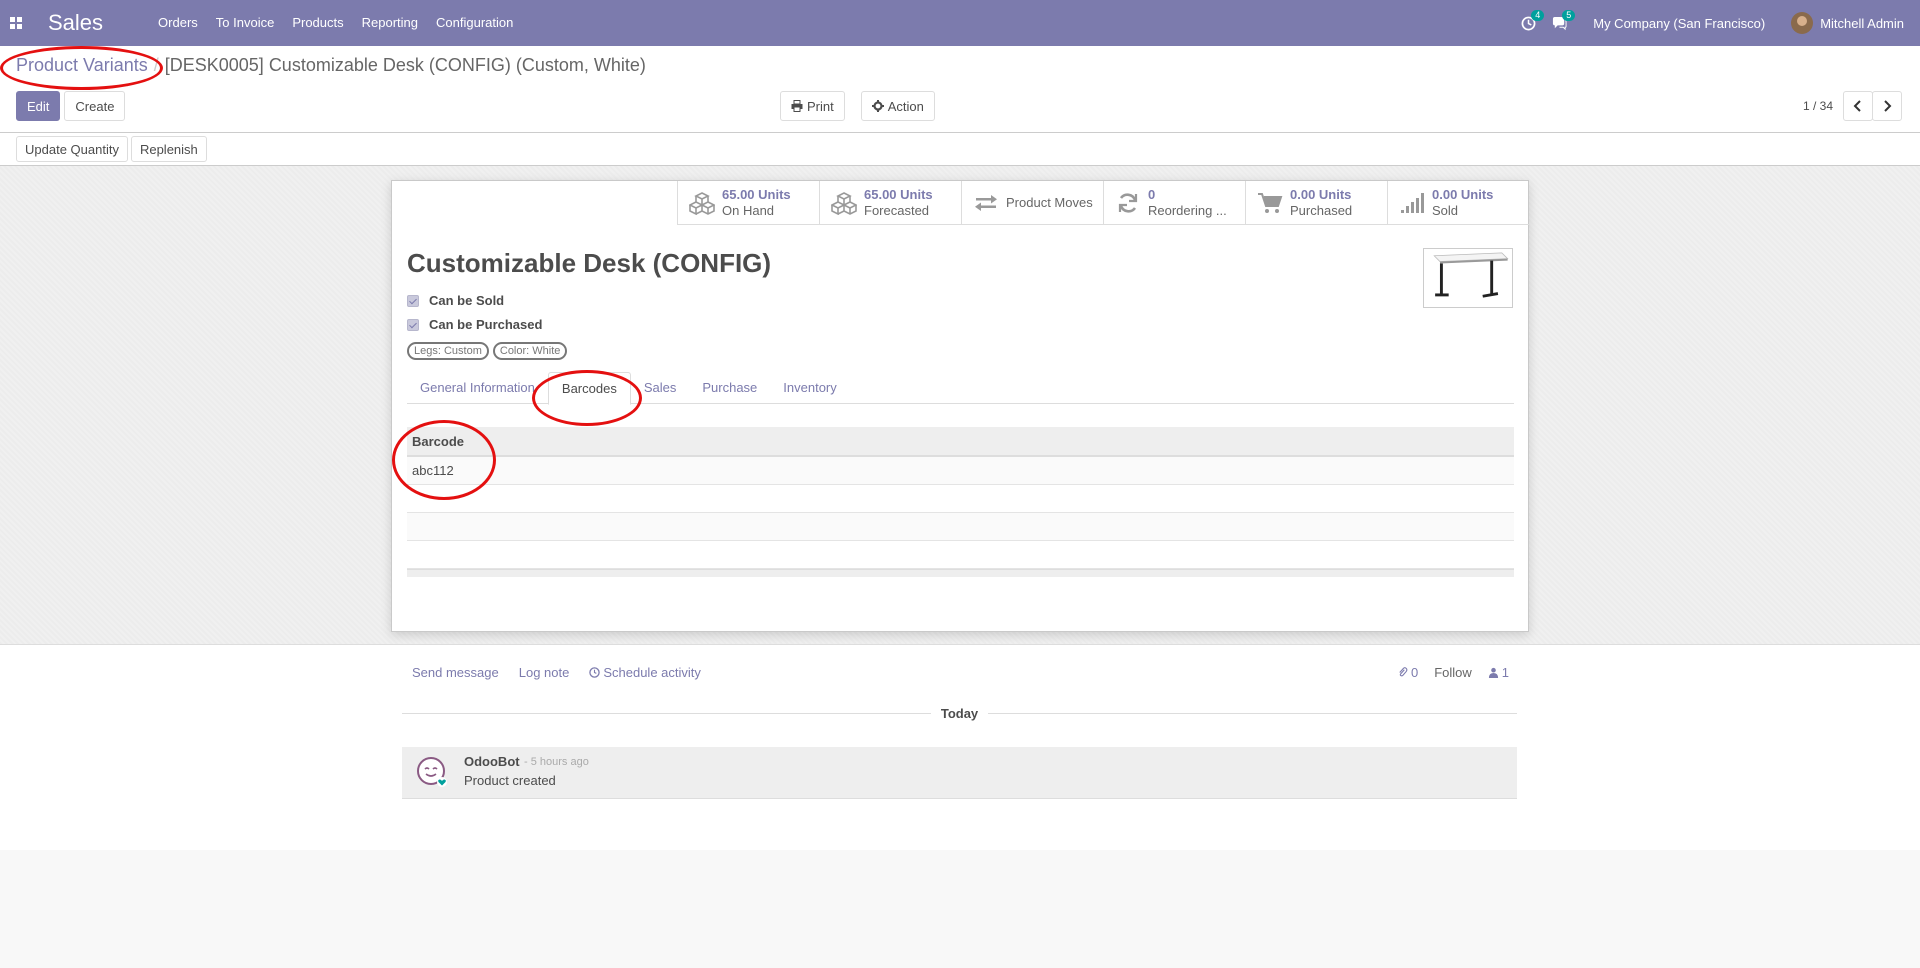  What do you see at coordinates (38, 106) in the screenshot?
I see `edit-button: Edit` at bounding box center [38, 106].